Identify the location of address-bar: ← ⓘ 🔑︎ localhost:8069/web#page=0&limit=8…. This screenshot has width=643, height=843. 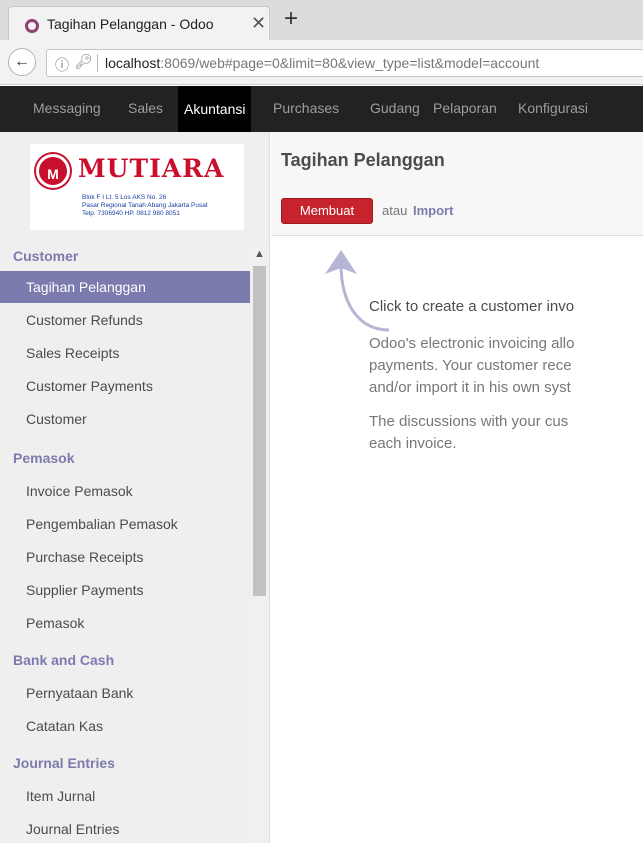
(321, 62).